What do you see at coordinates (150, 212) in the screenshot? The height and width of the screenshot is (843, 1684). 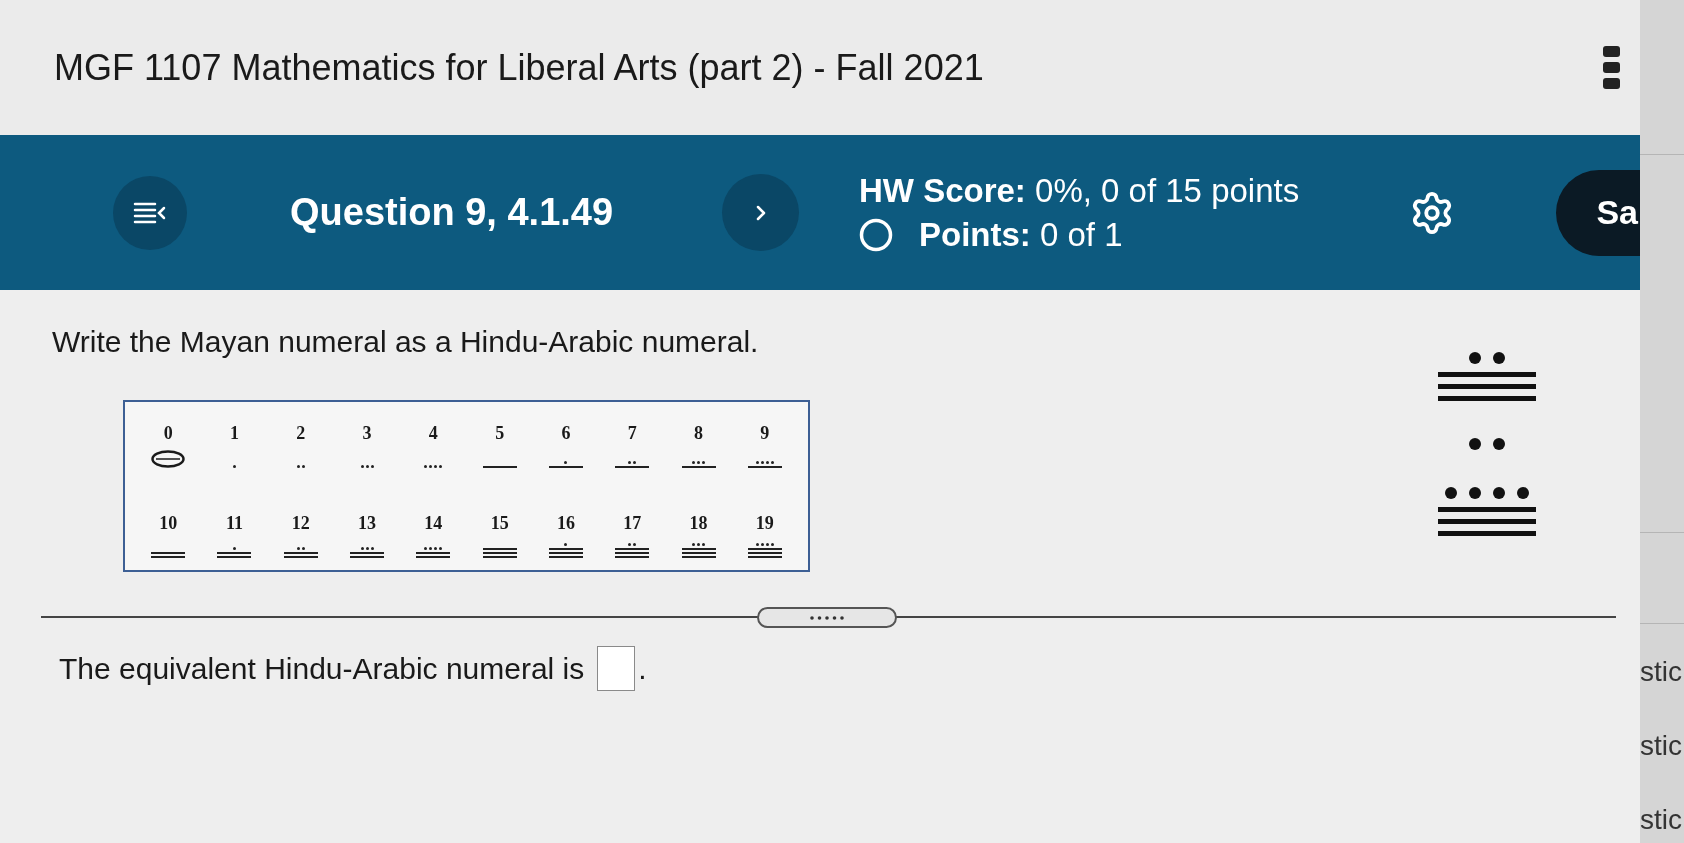 I see `menu-icon` at bounding box center [150, 212].